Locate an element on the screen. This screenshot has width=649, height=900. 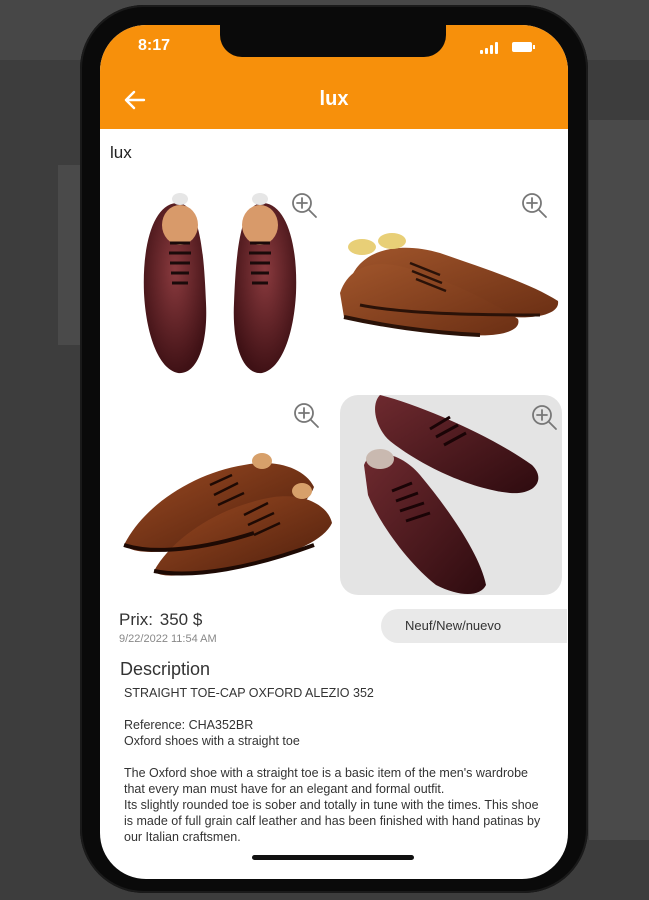
background-blur-right is located at coordinates (619, 480).